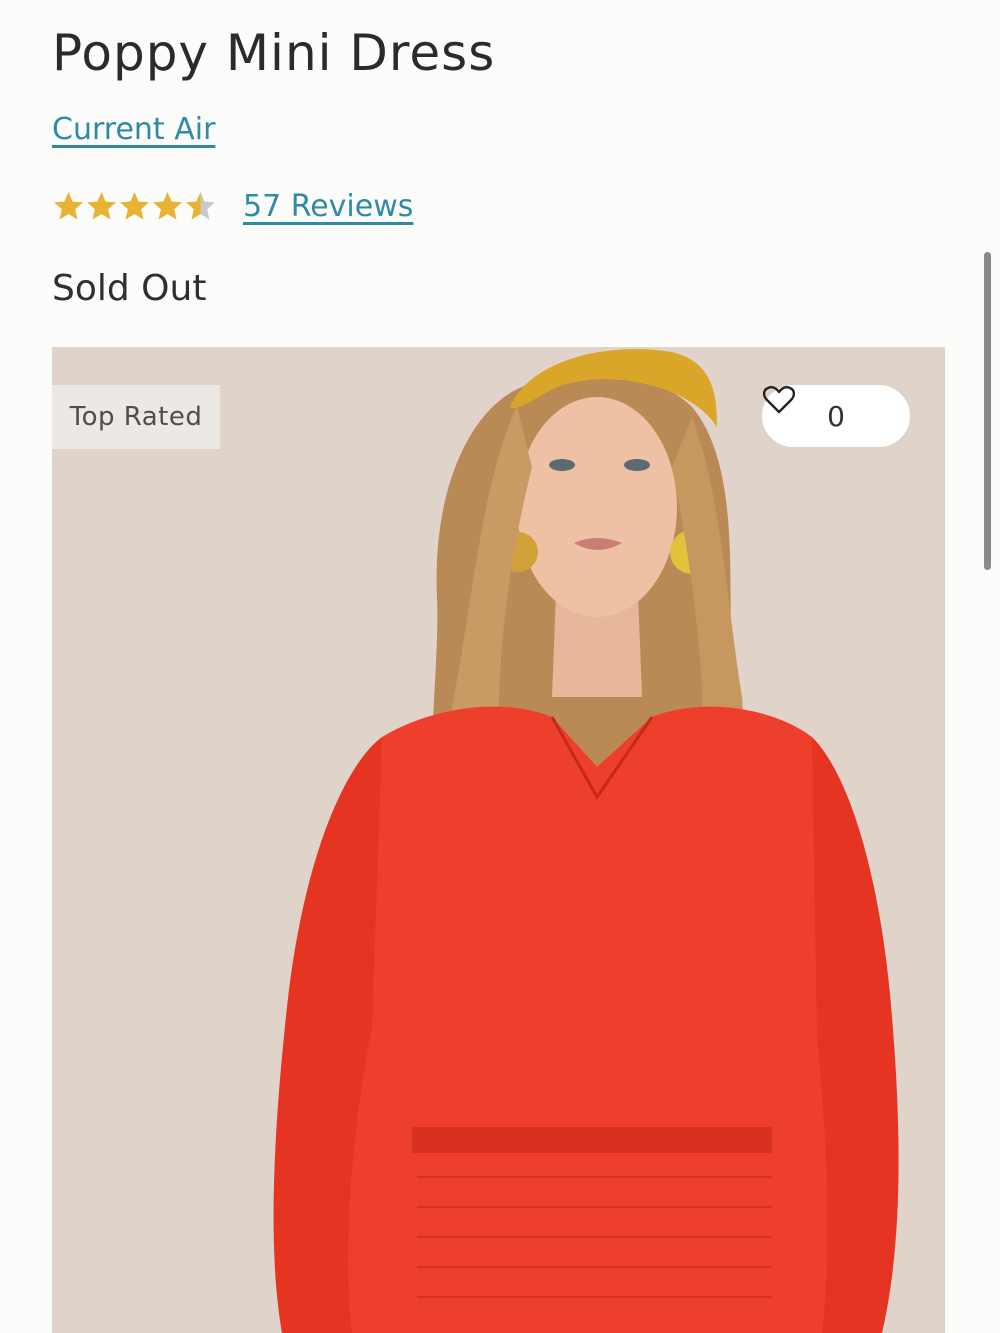 This screenshot has width=1000, height=1333. What do you see at coordinates (136, 417) in the screenshot?
I see `top-rated-badge: Top Rated` at bounding box center [136, 417].